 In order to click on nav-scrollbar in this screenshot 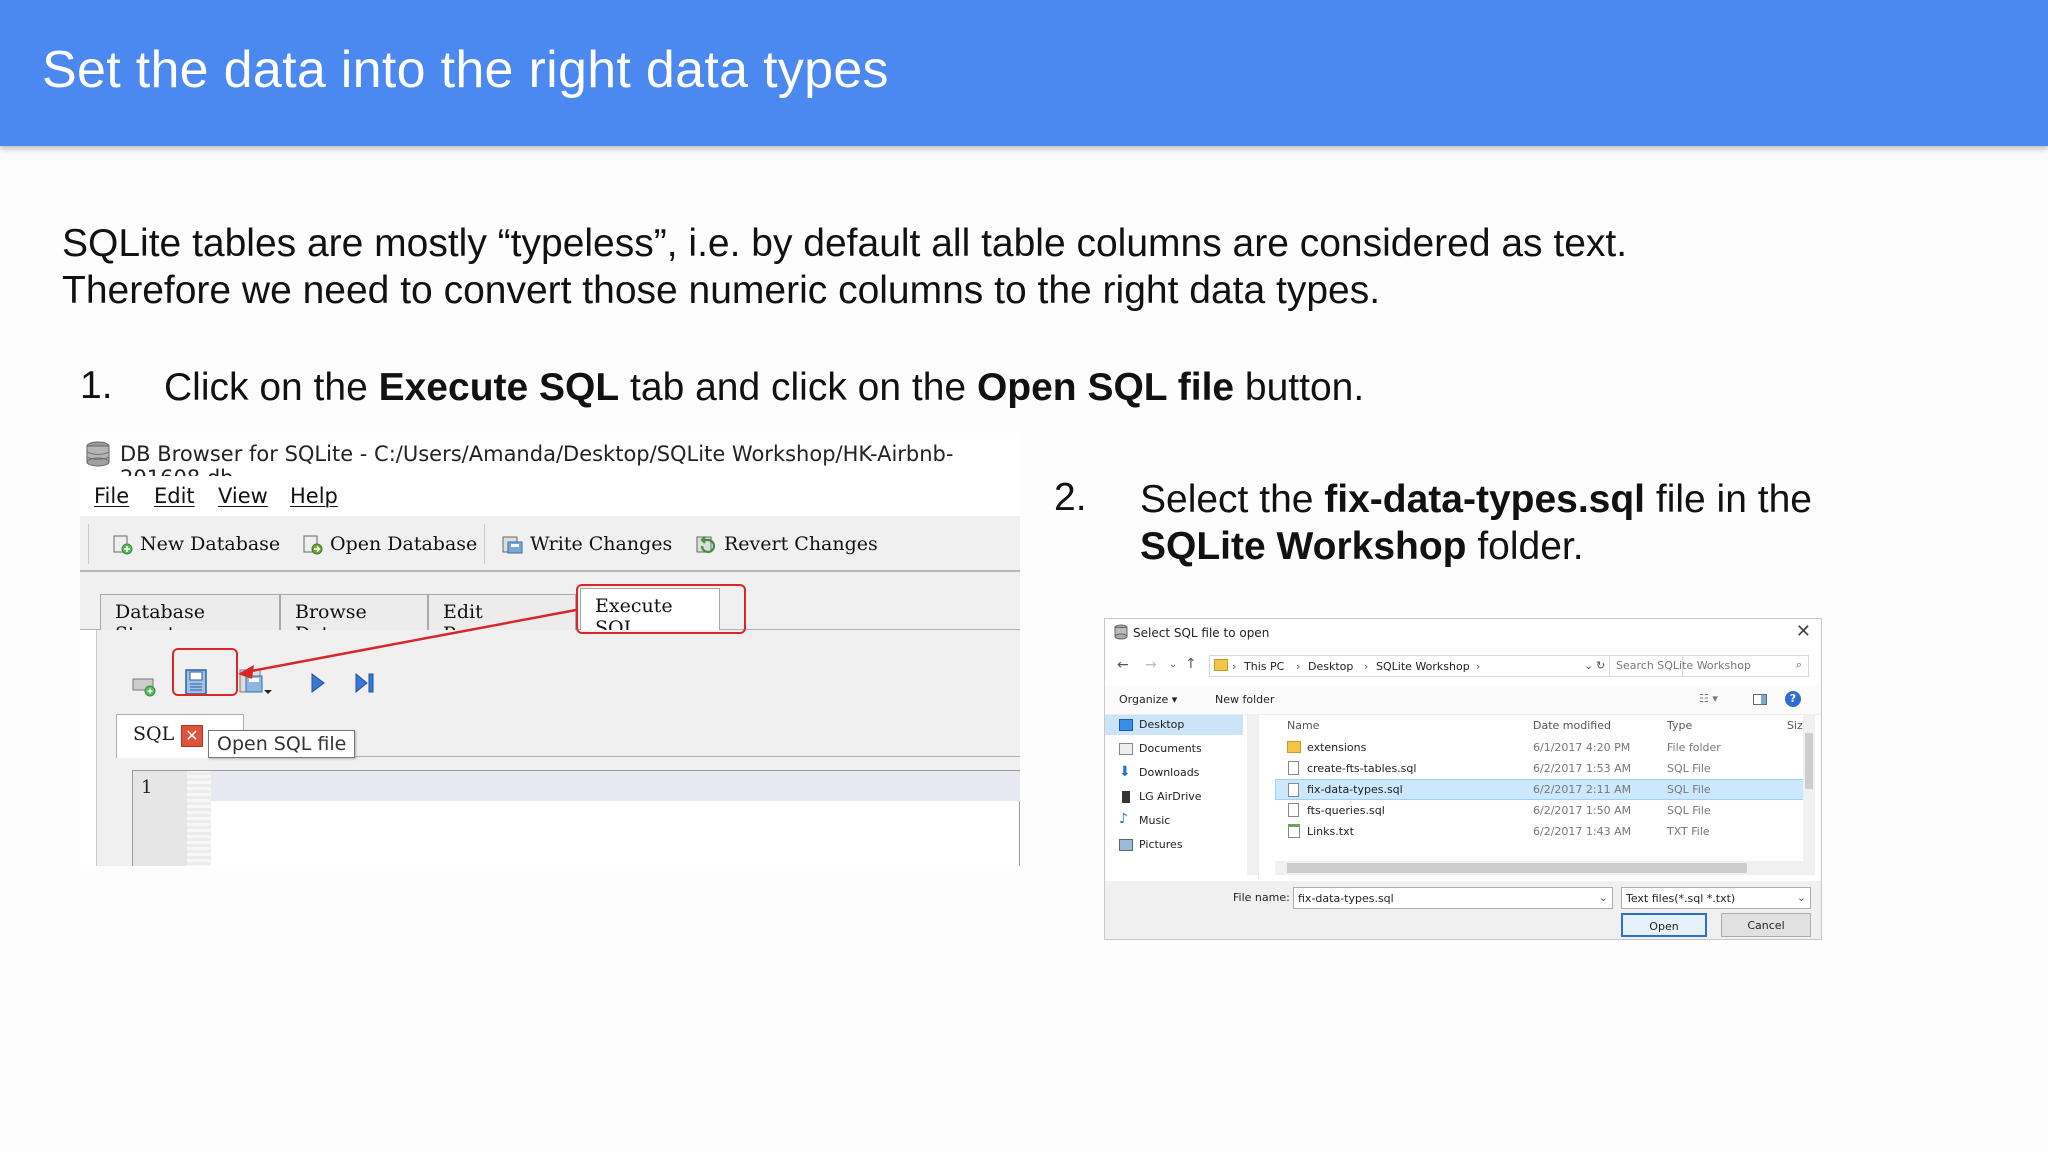, I will do `click(1253, 795)`.